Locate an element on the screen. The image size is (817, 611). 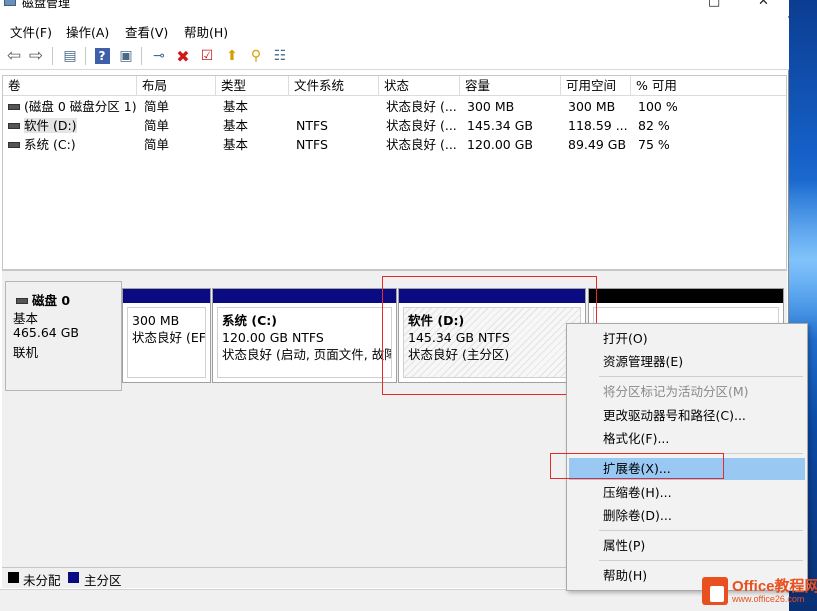
menu-action: 操作(A) is located at coordinates (87, 31).